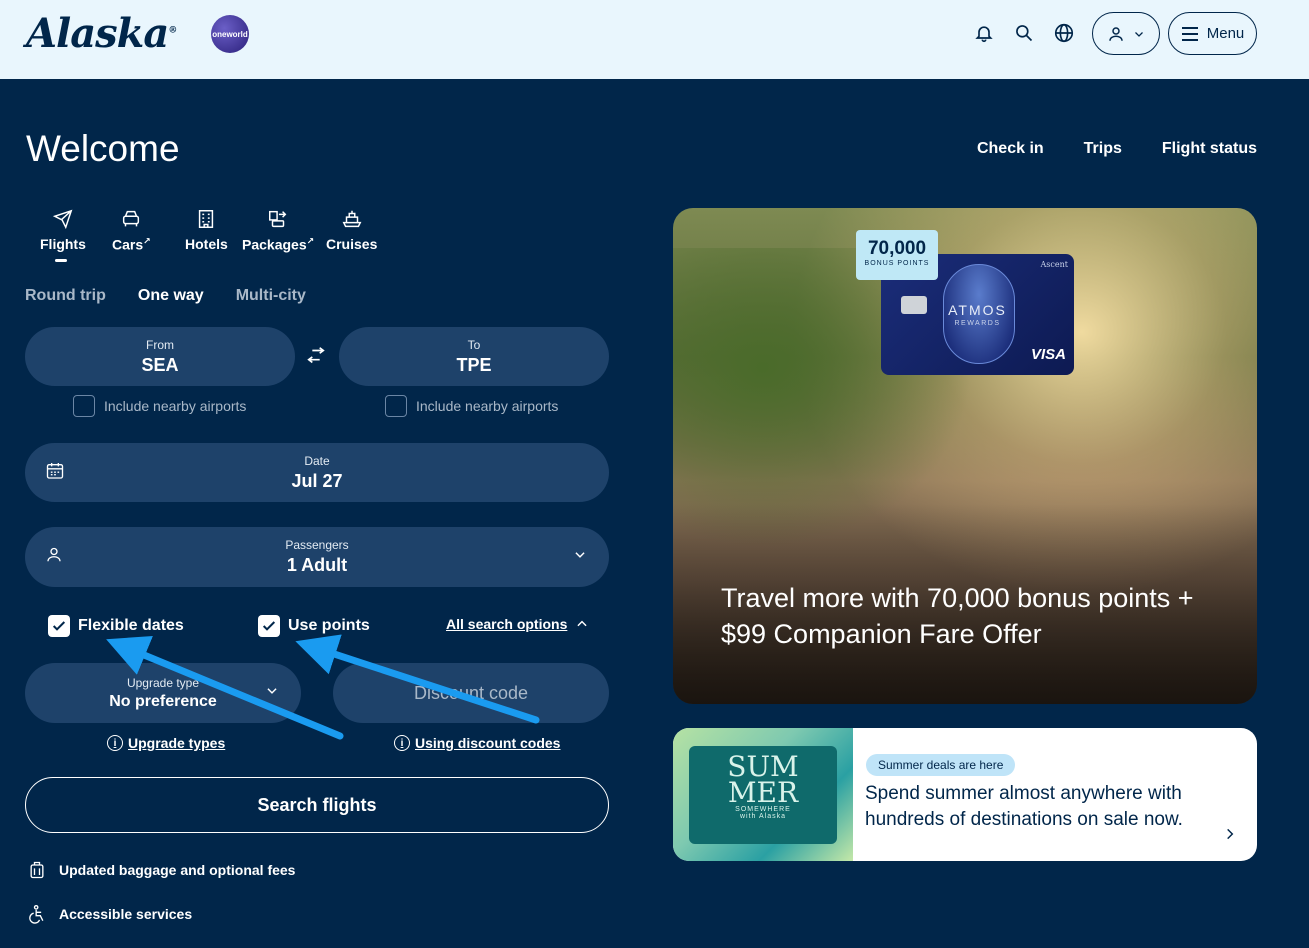 The image size is (1309, 948). Describe the element at coordinates (61, 260) in the screenshot. I see `active-tab-indicator` at that location.